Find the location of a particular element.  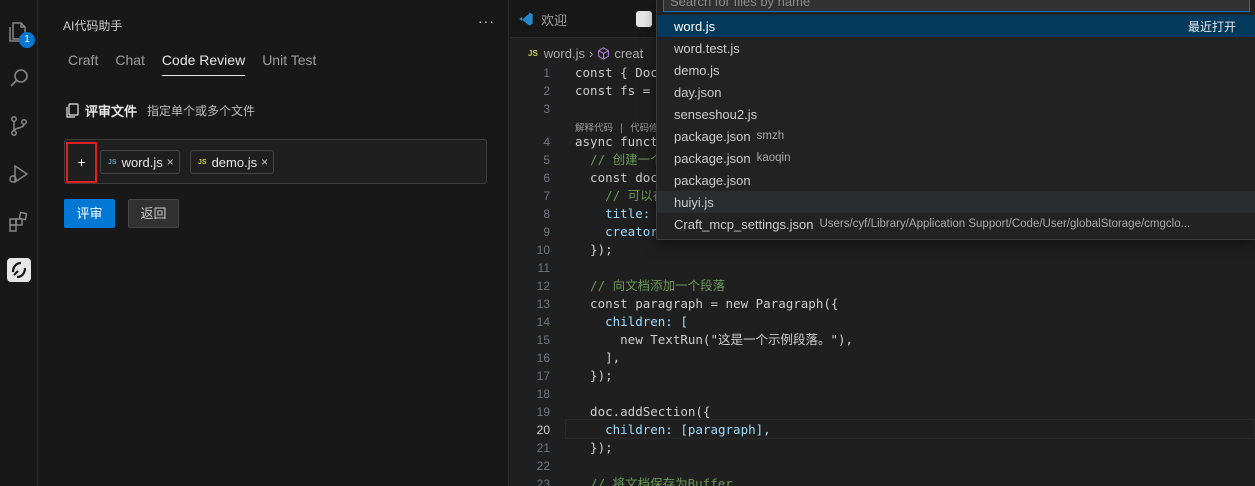

line-number: 2 is located at coordinates (546, 91).